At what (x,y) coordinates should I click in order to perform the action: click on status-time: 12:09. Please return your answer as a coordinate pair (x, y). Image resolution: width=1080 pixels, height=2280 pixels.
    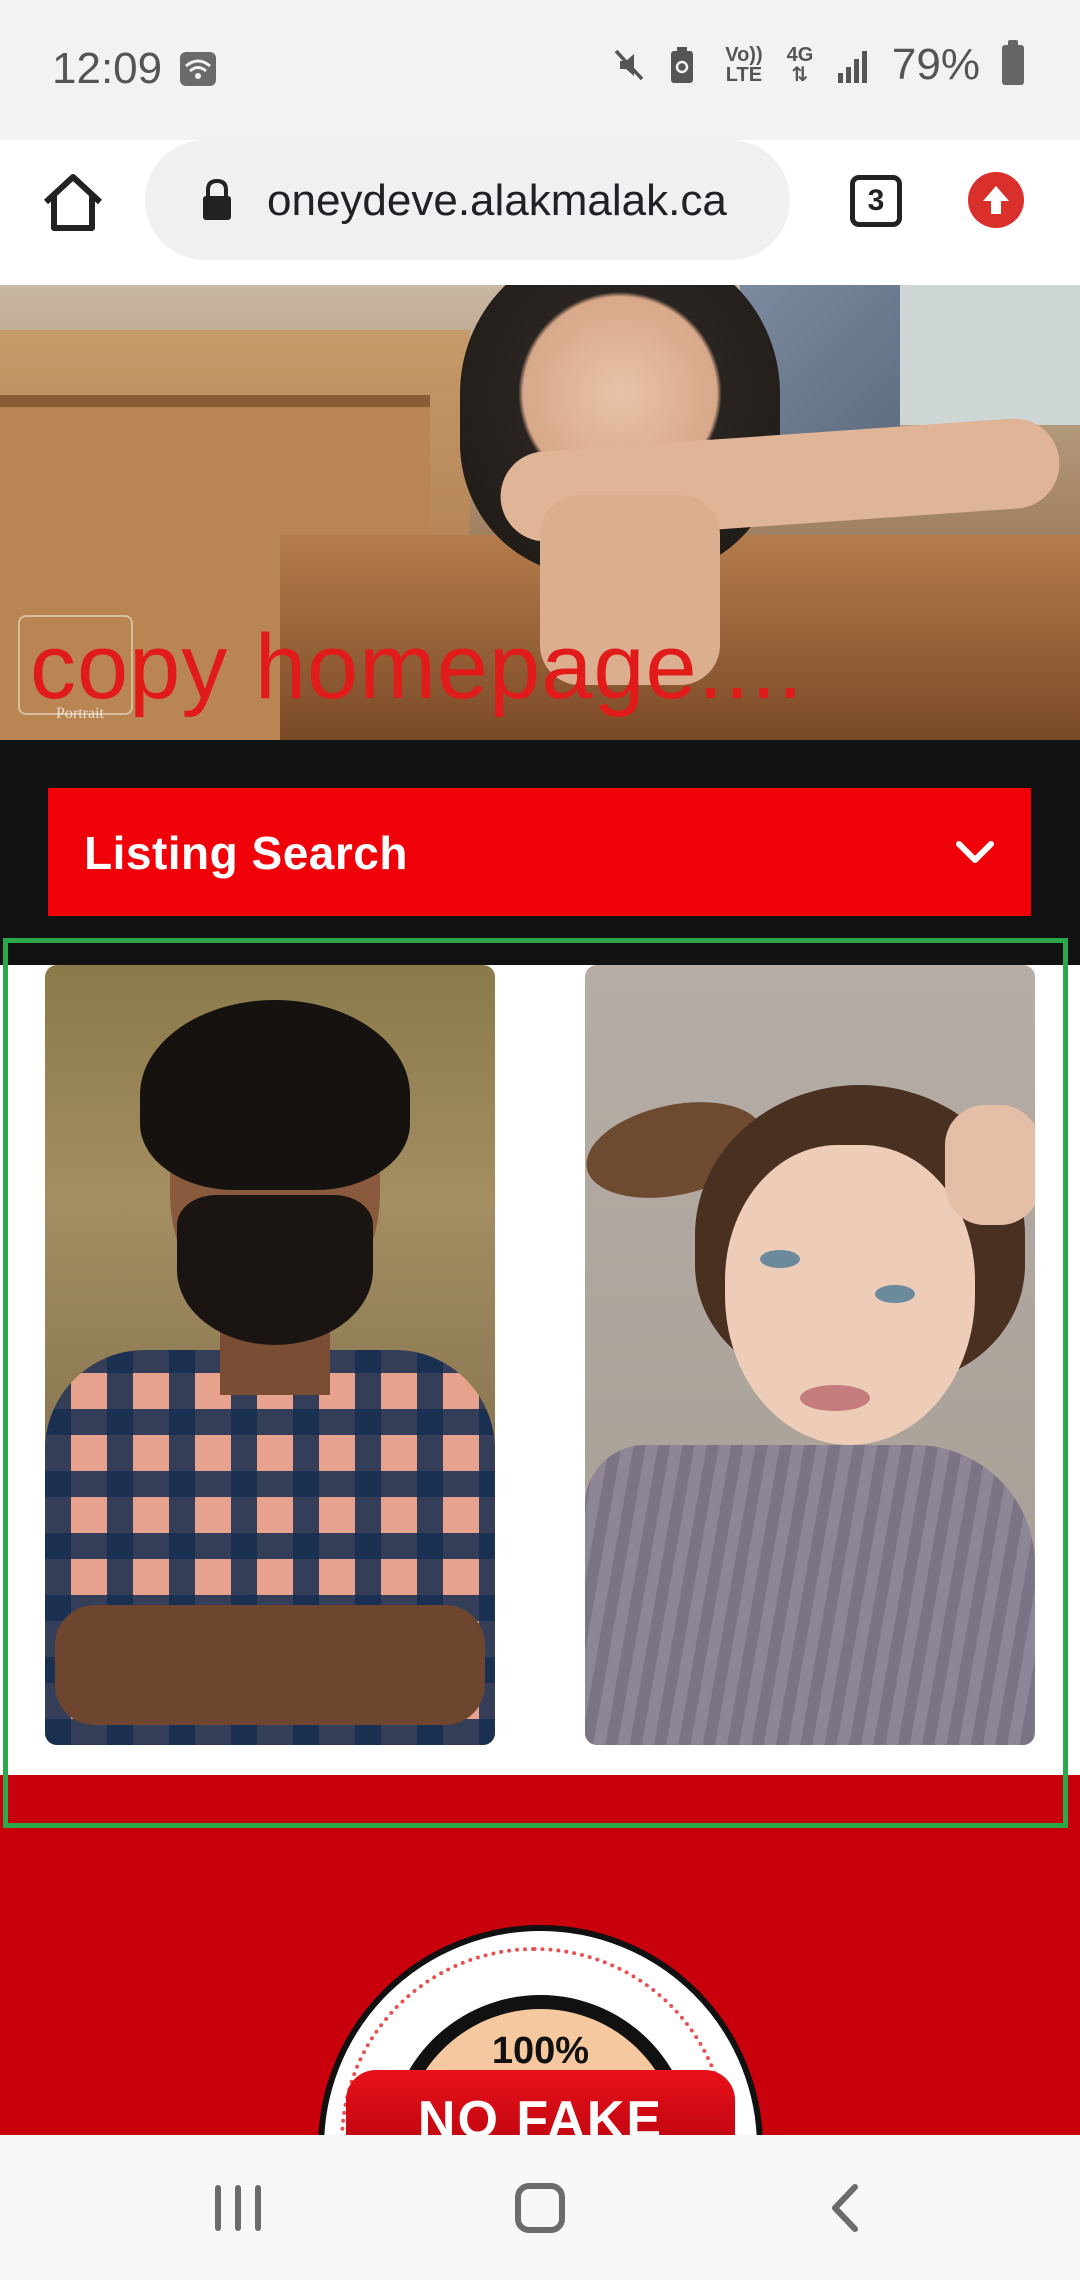
    Looking at the image, I should click on (107, 68).